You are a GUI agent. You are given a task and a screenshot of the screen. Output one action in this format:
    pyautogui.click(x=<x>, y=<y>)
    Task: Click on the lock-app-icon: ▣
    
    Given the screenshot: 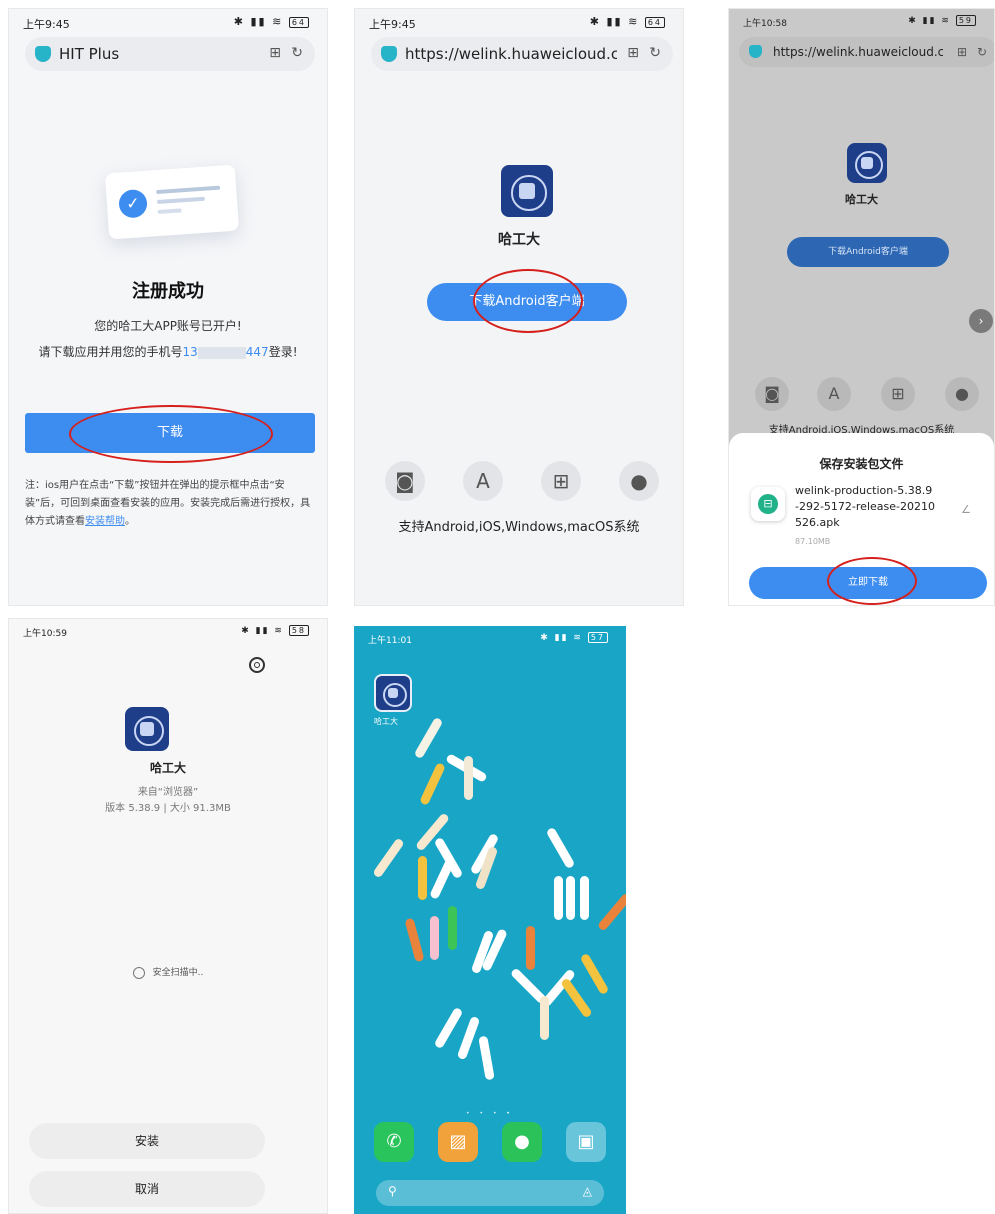 What is the action you would take?
    pyautogui.click(x=586, y=1142)
    